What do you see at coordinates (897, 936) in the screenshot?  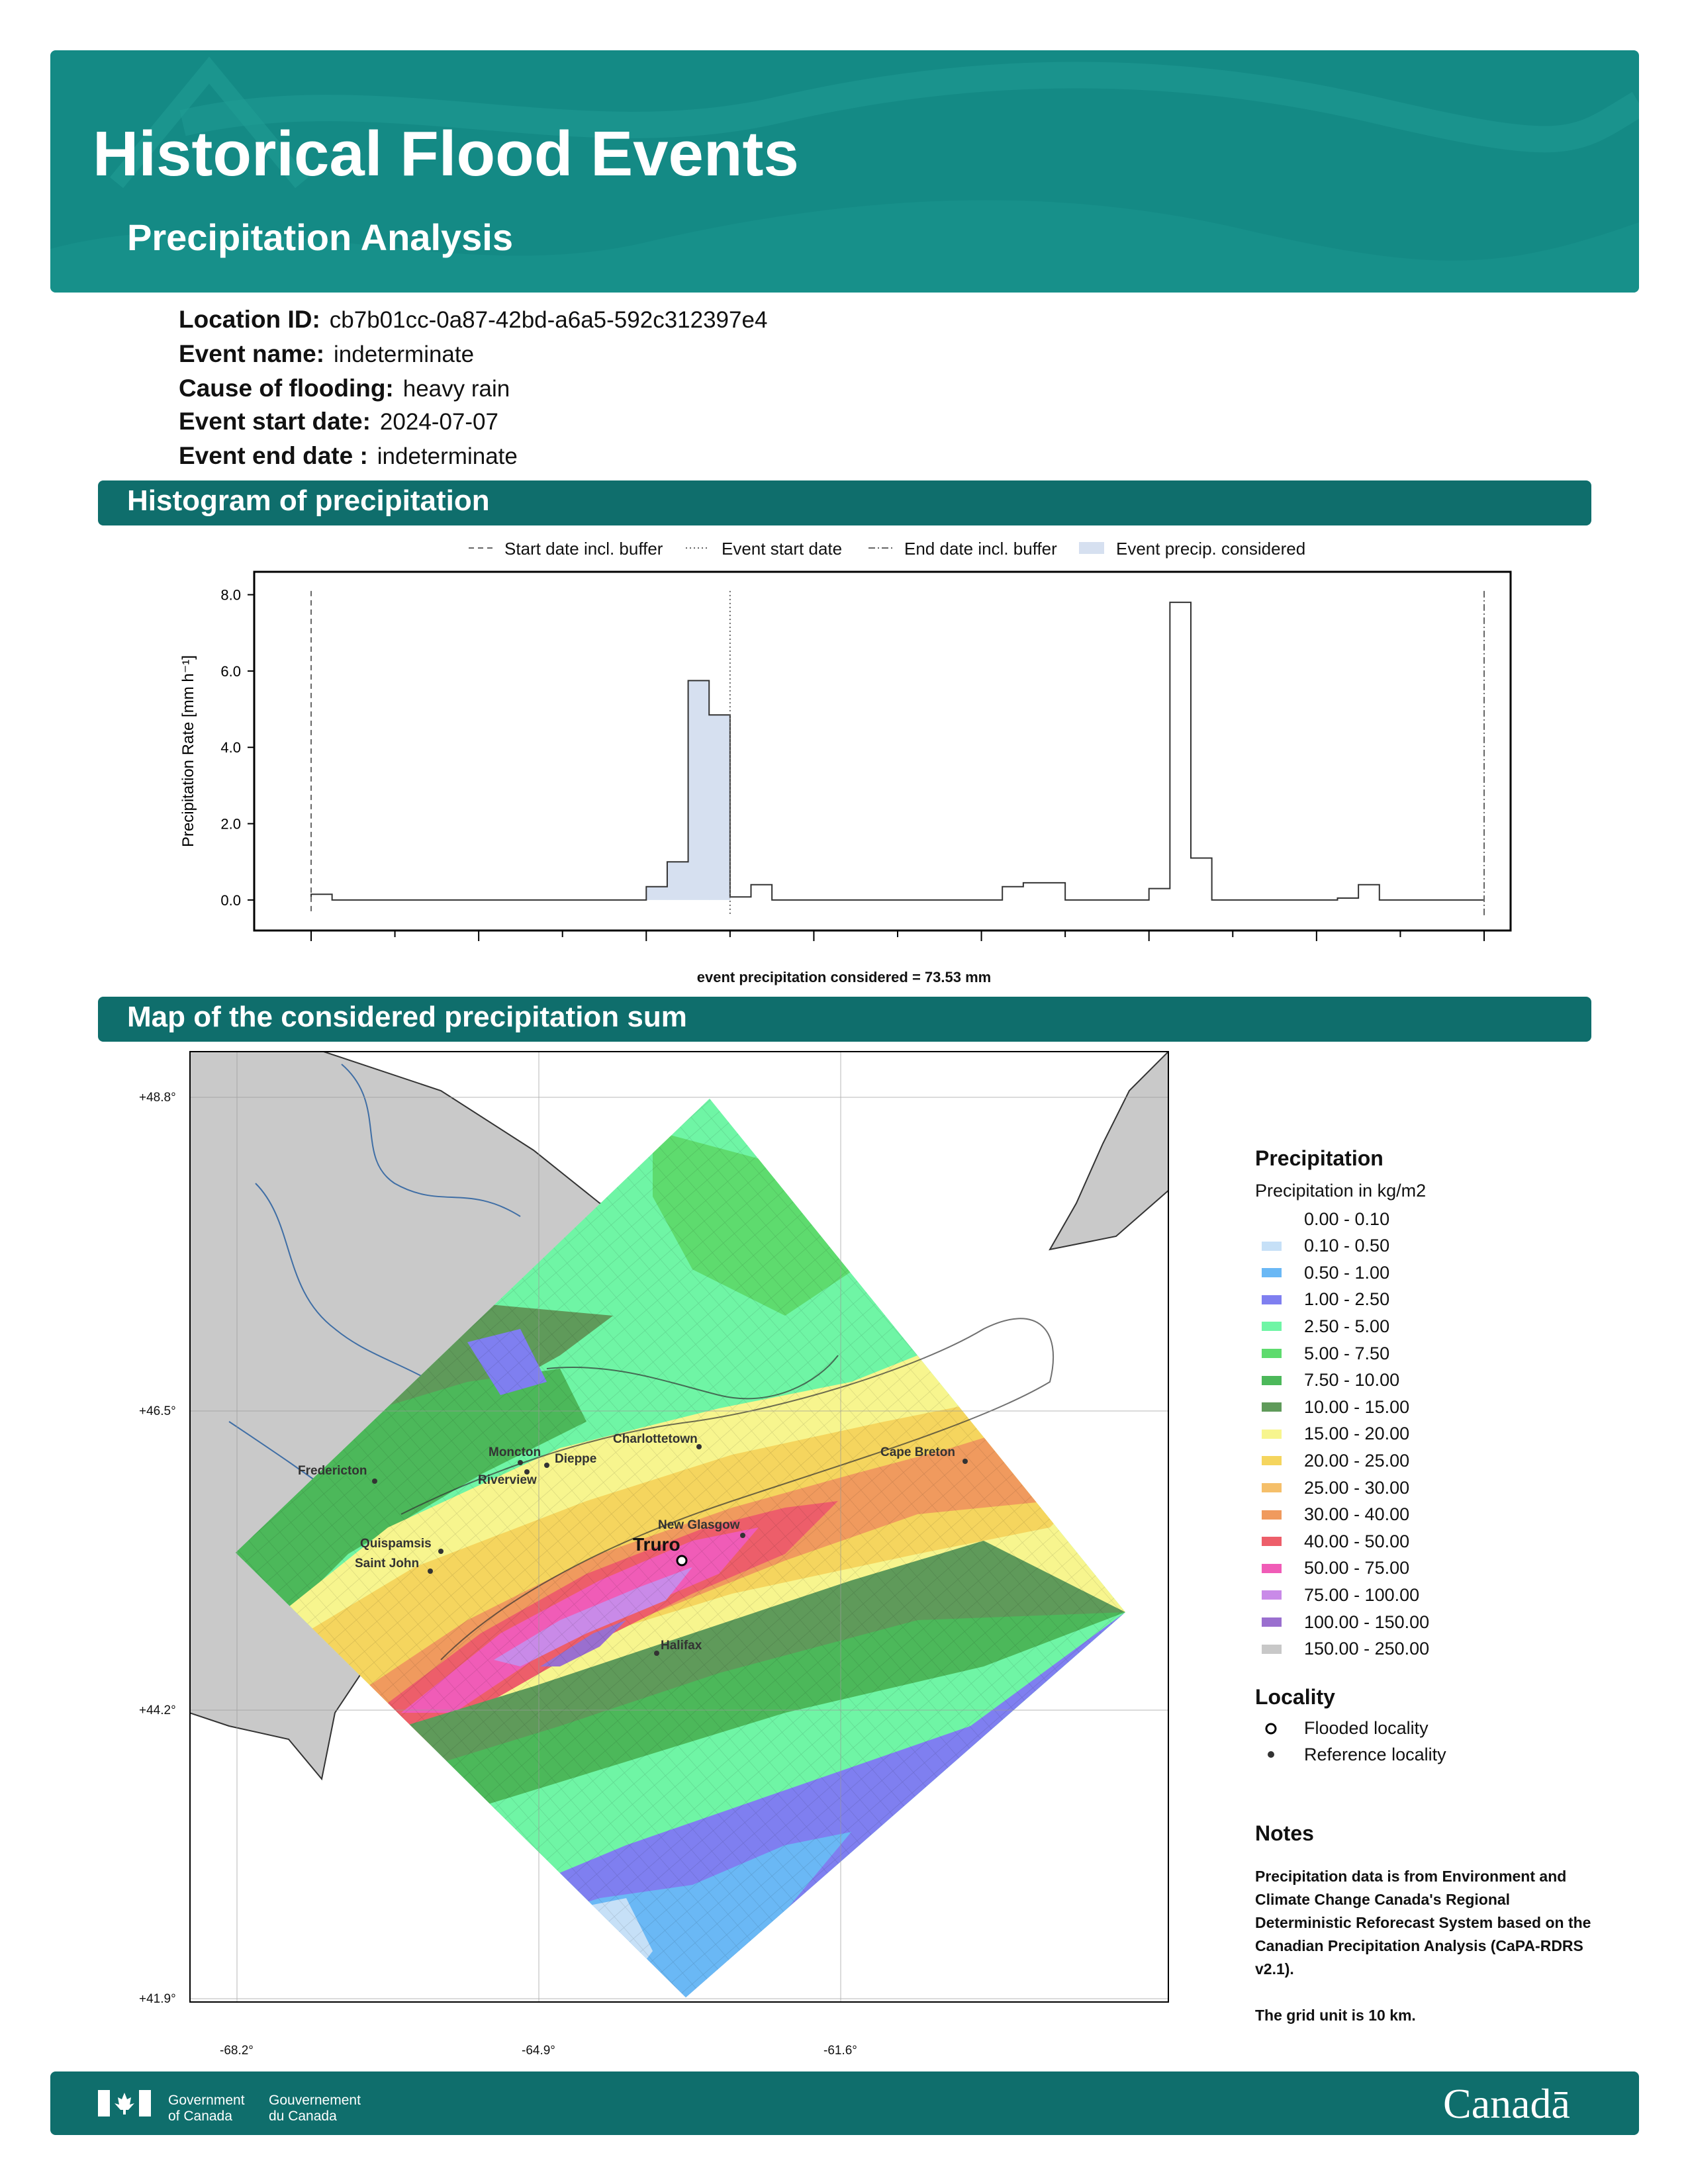 I see `x-ticks` at bounding box center [897, 936].